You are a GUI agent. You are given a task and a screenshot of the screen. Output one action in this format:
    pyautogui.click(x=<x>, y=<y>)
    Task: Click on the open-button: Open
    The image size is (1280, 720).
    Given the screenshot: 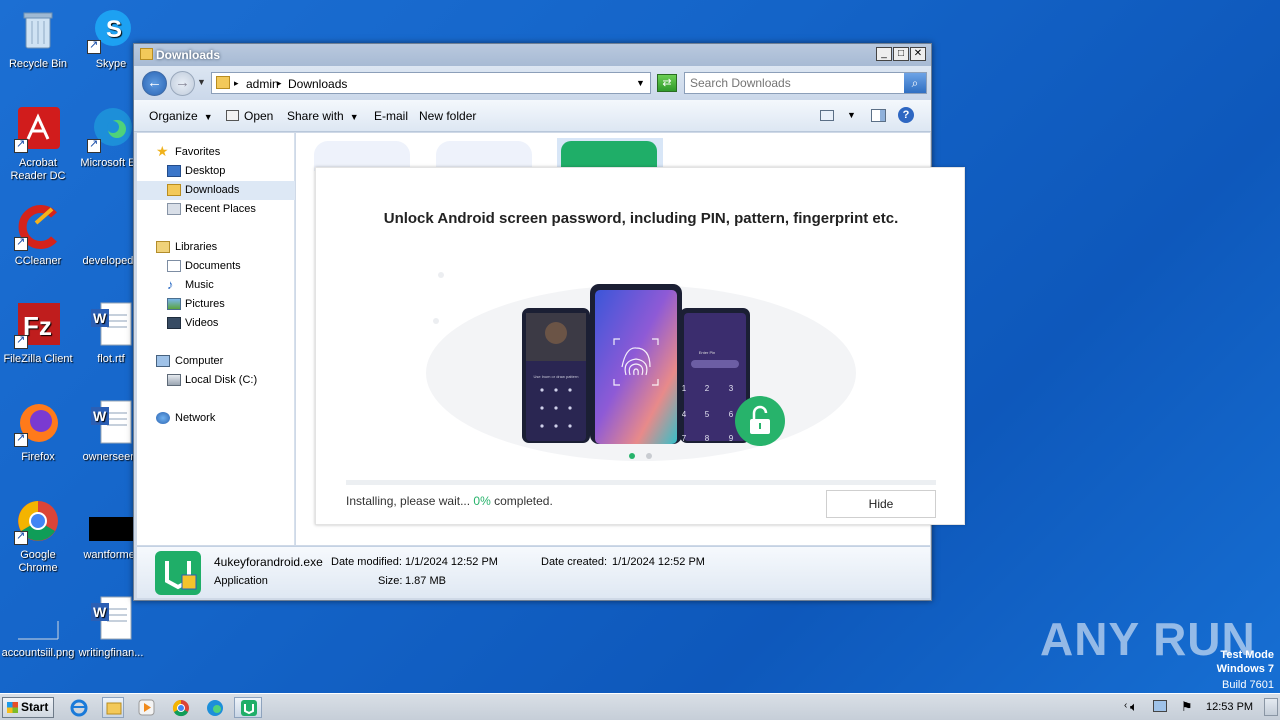 What is the action you would take?
    pyautogui.click(x=249, y=116)
    